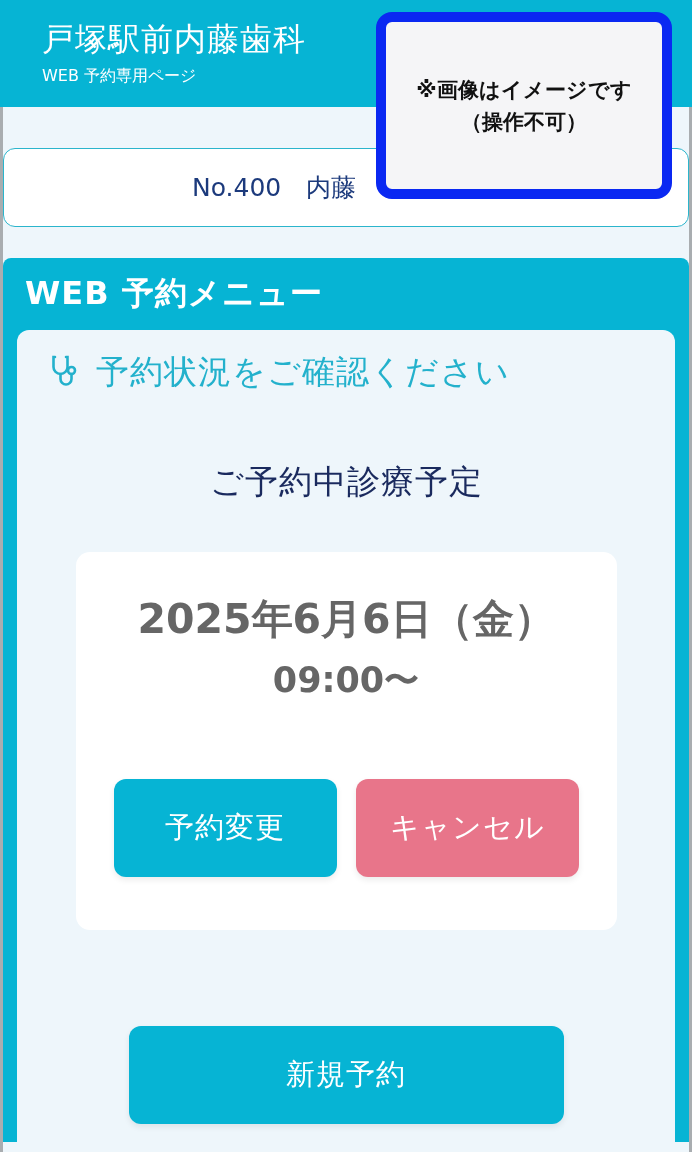  What do you see at coordinates (346, 482) in the screenshot?
I see `section-title: ご予約中診療予定` at bounding box center [346, 482].